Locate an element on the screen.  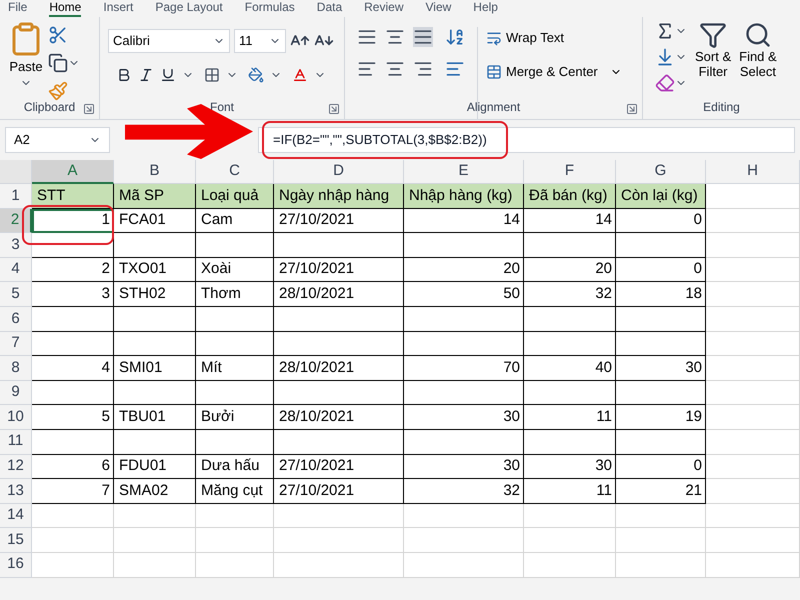
ribbon-tab: Review is located at coordinates (384, 8).